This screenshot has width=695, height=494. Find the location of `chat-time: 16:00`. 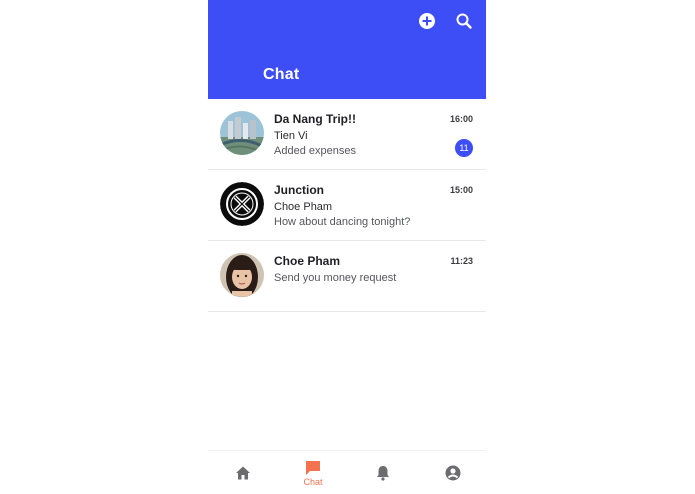

chat-time: 16:00 is located at coordinates (461, 119).